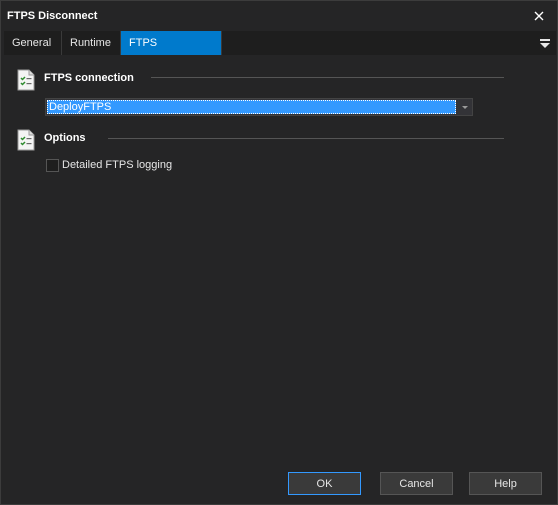 The height and width of the screenshot is (505, 558). I want to click on help-button: Help, so click(505, 483).